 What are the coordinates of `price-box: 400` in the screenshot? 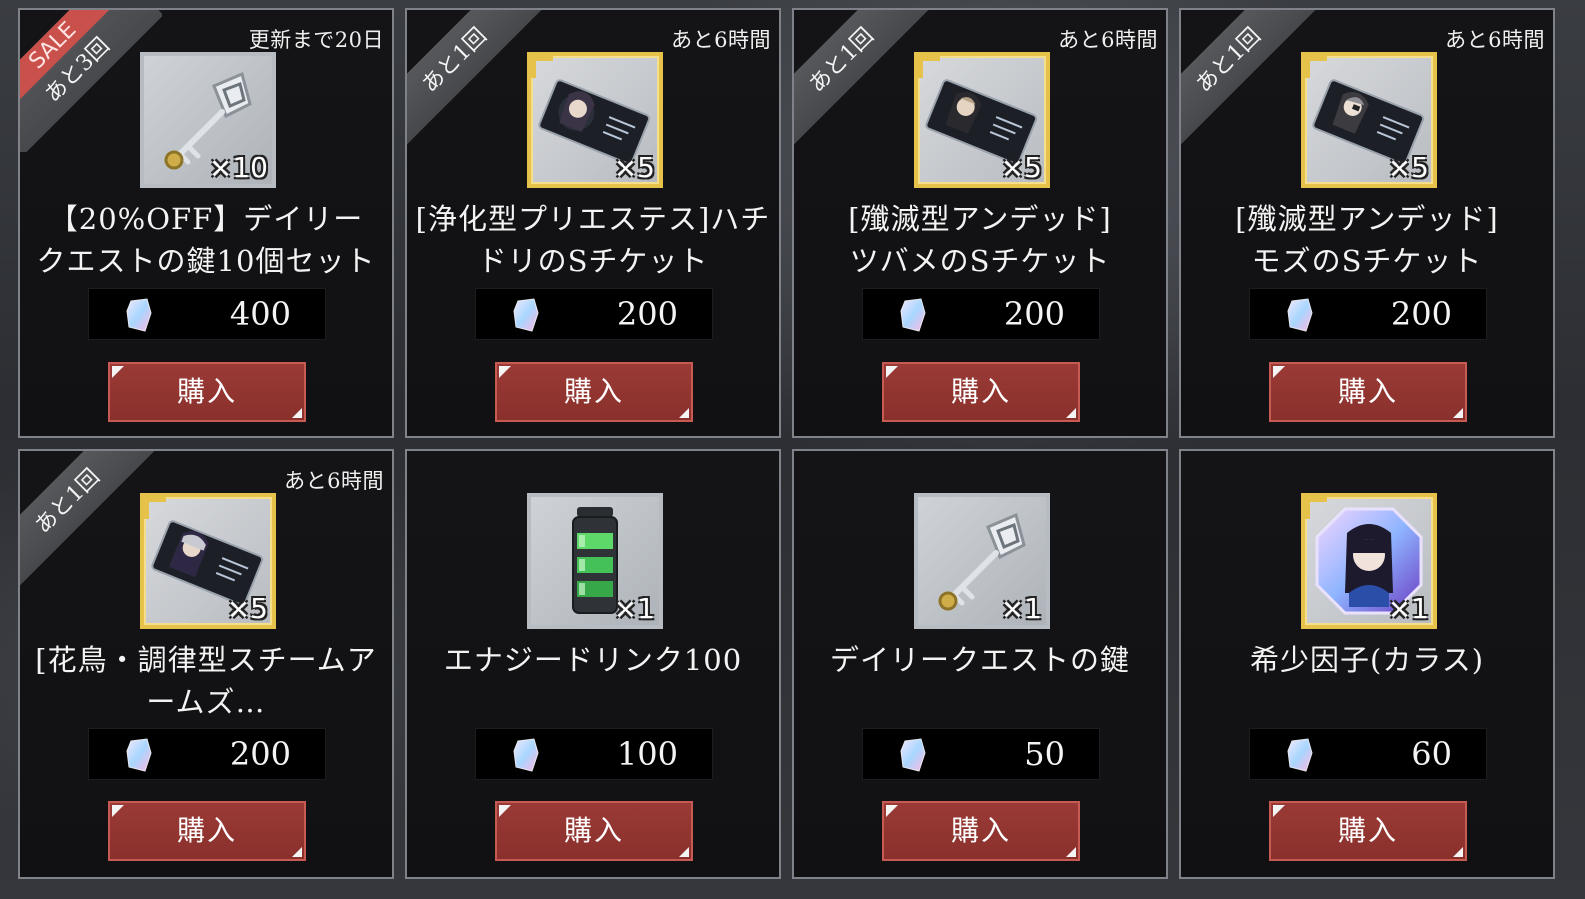 It's located at (207, 314).